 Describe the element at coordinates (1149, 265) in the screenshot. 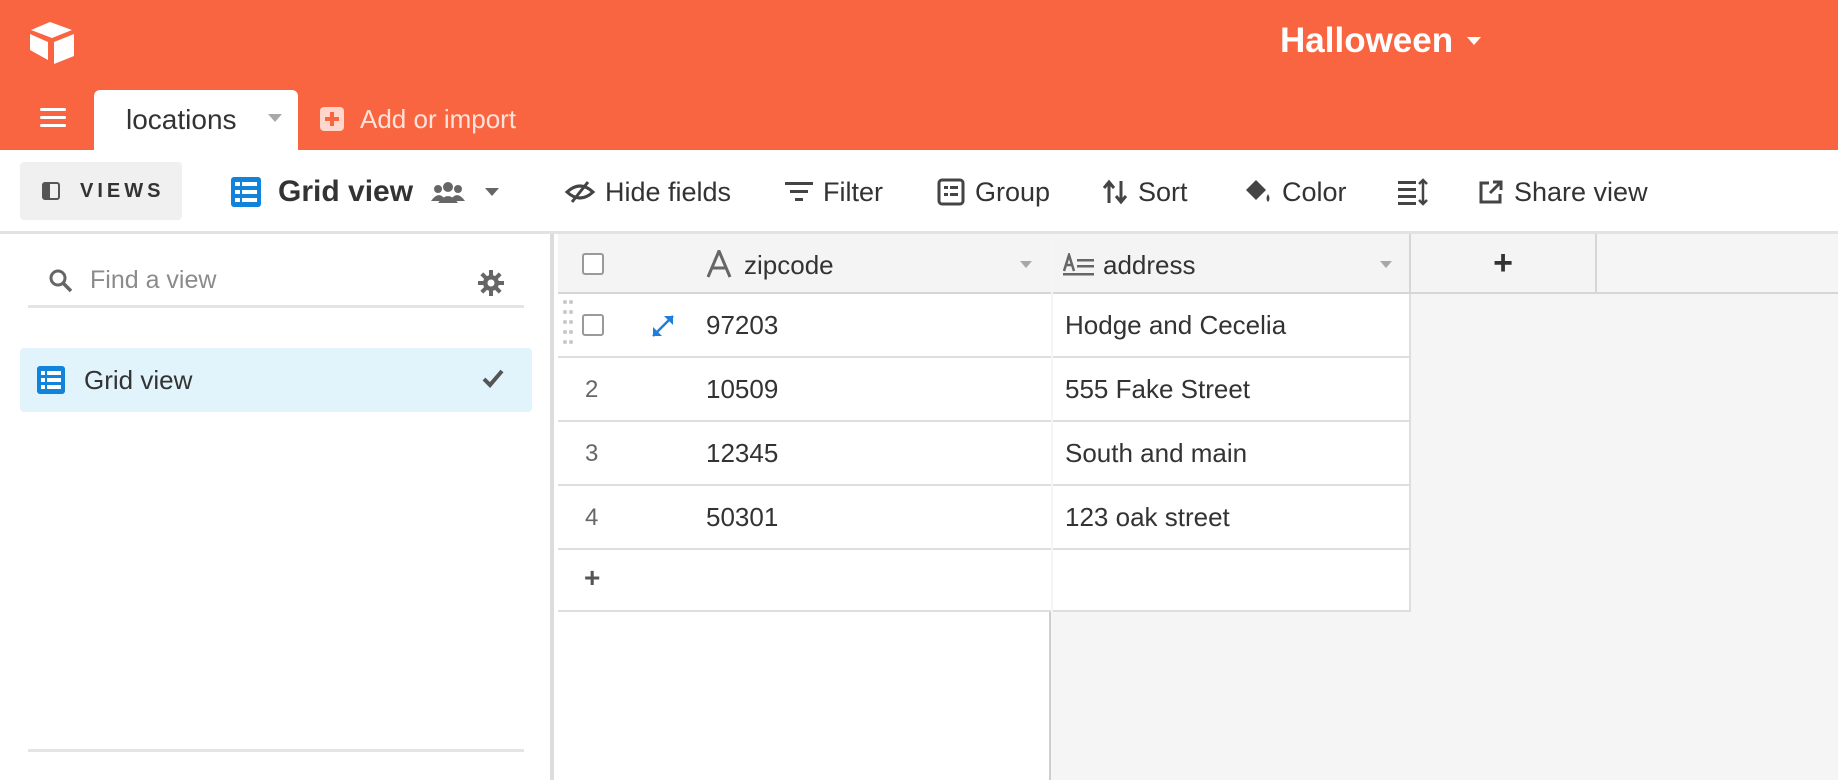

I see `column-header-address: address` at that location.